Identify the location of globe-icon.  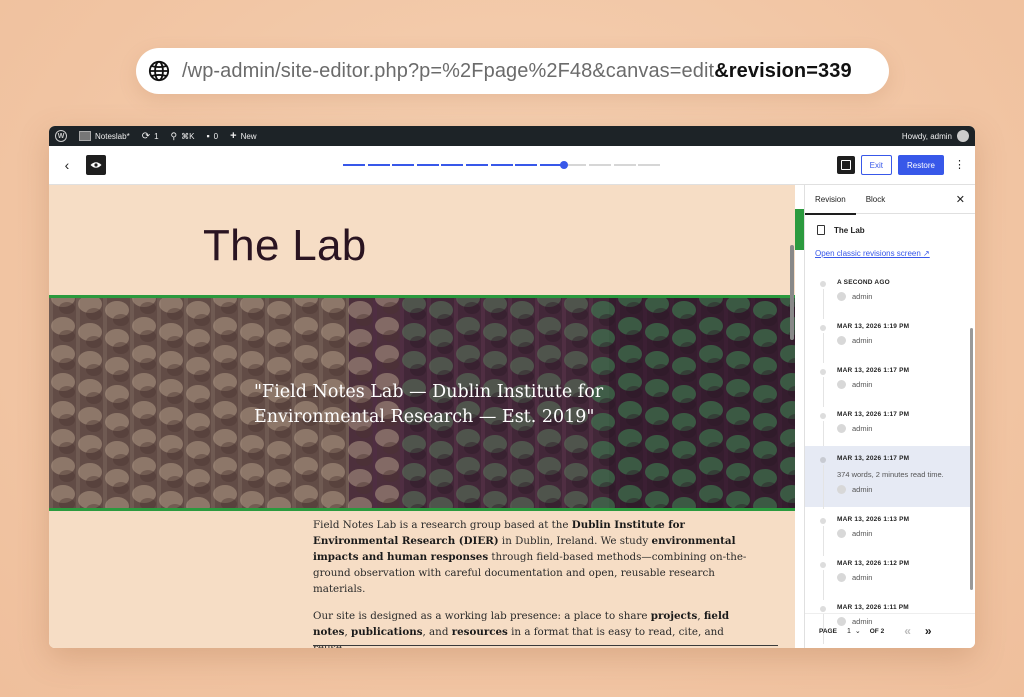
(159, 71).